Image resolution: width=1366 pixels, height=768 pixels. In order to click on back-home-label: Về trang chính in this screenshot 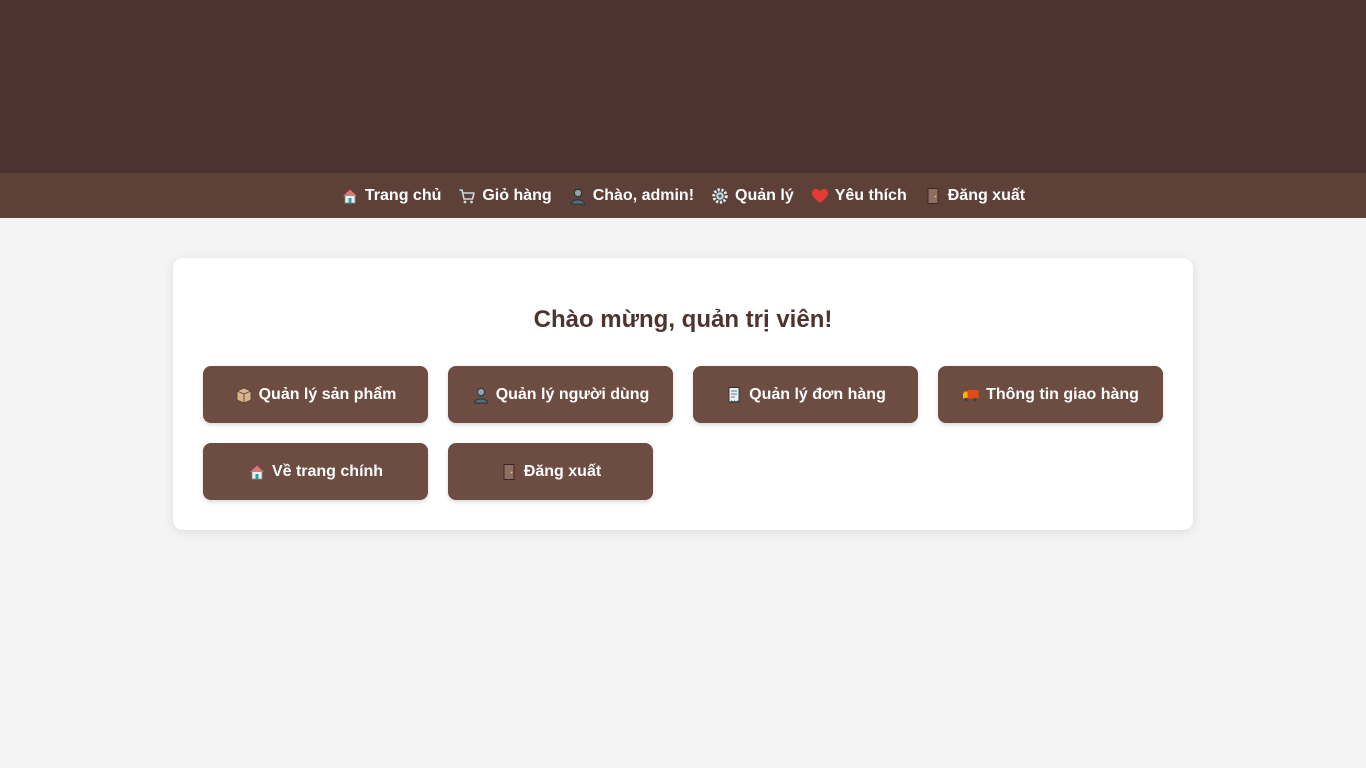, I will do `click(327, 471)`.